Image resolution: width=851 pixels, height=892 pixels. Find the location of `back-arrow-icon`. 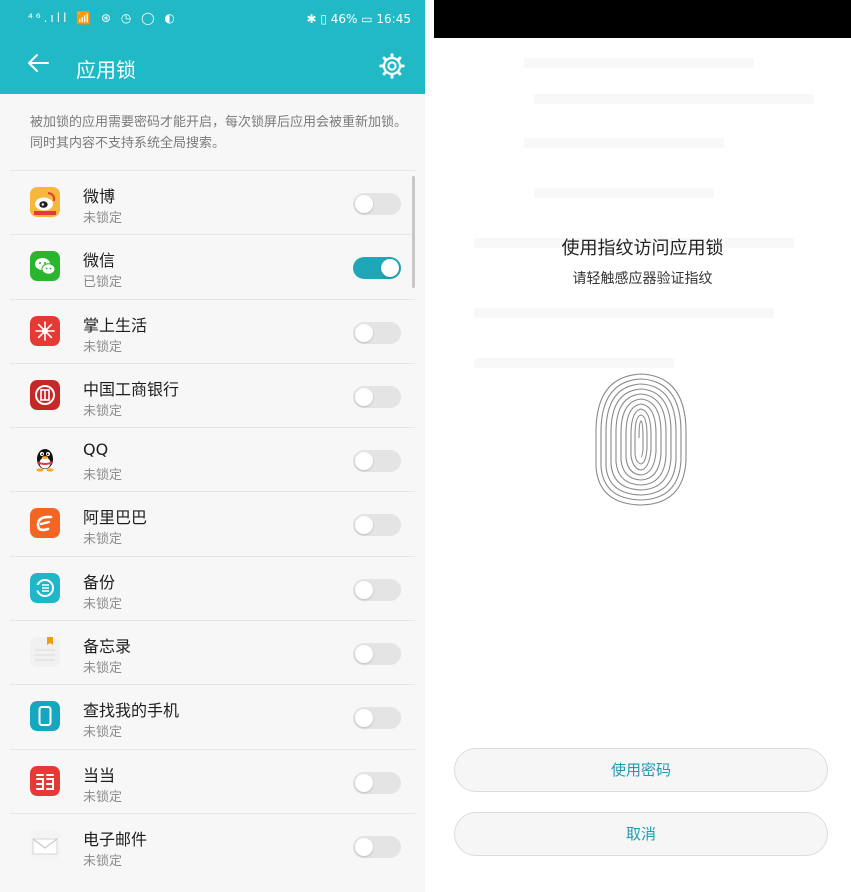

back-arrow-icon is located at coordinates (39, 63).